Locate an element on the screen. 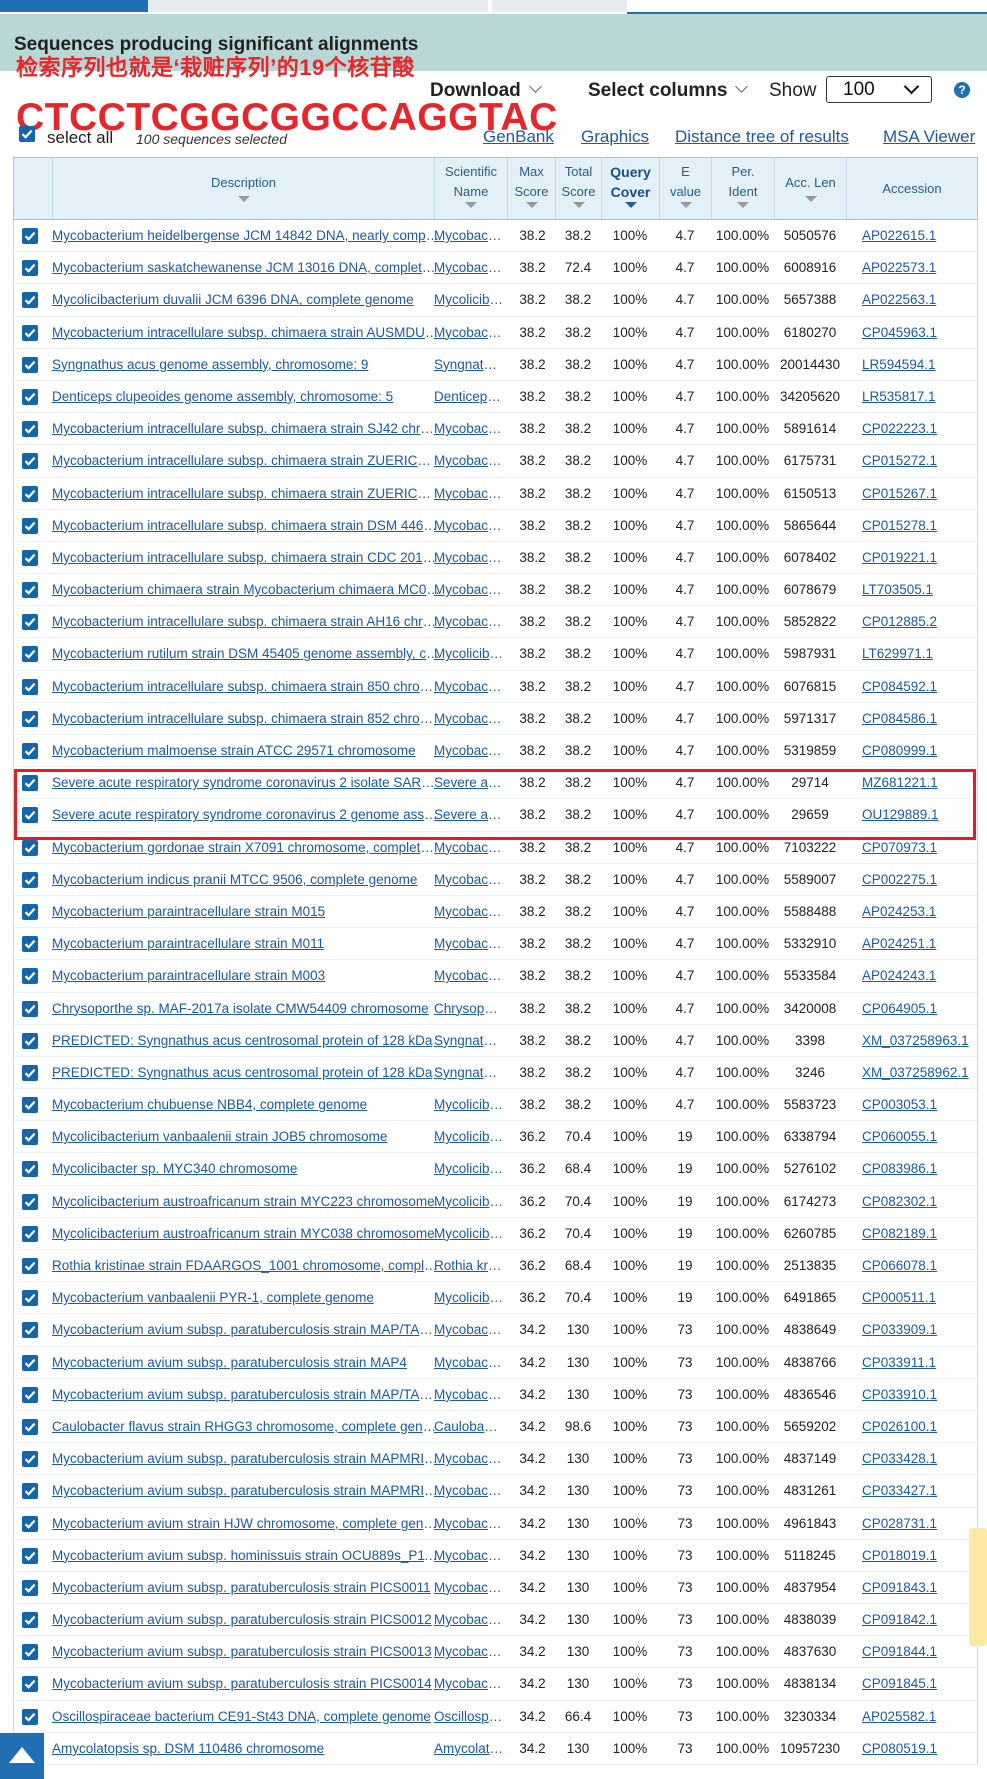  header-acc-len: Acc. Len is located at coordinates (810, 188).